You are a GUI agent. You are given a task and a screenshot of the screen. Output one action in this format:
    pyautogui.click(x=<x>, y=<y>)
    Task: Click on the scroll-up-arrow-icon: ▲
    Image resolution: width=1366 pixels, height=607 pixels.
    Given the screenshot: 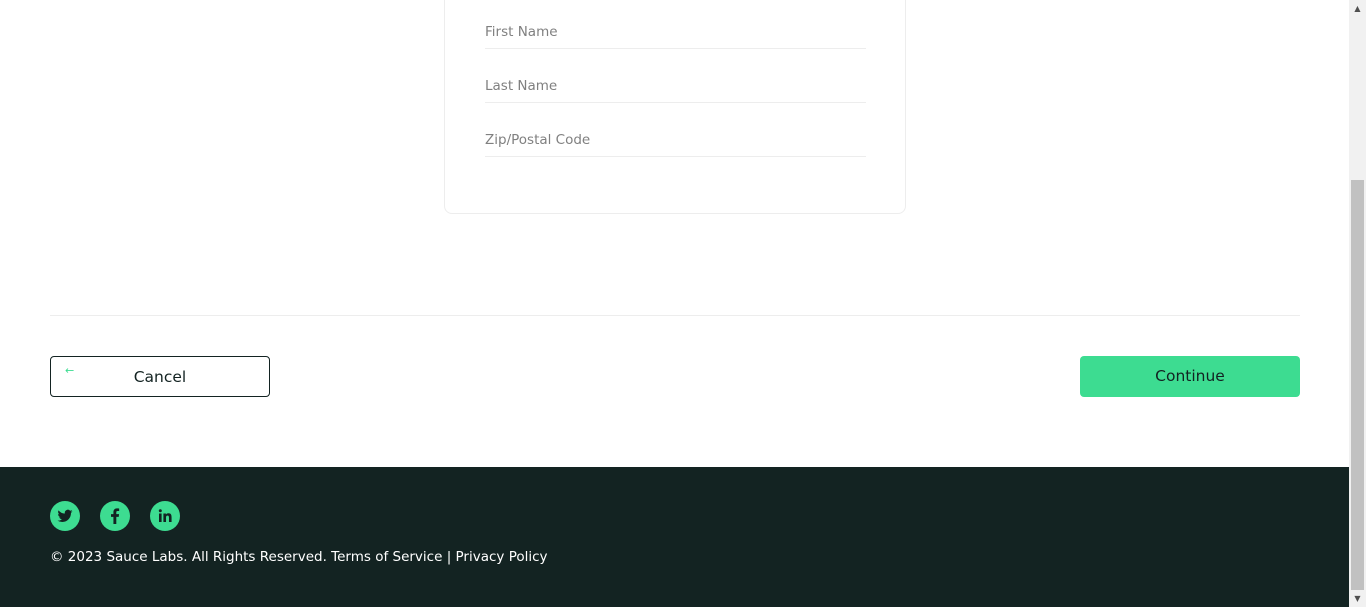 What is the action you would take?
    pyautogui.click(x=1357, y=8)
    